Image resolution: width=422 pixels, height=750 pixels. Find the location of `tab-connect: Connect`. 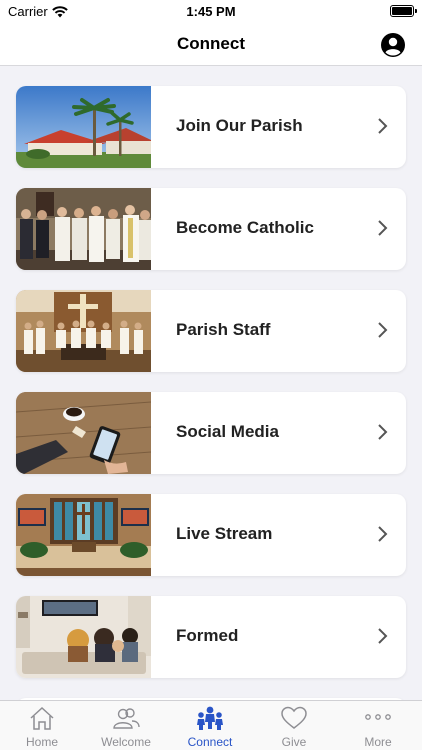

tab-connect: Connect is located at coordinates (210, 725).